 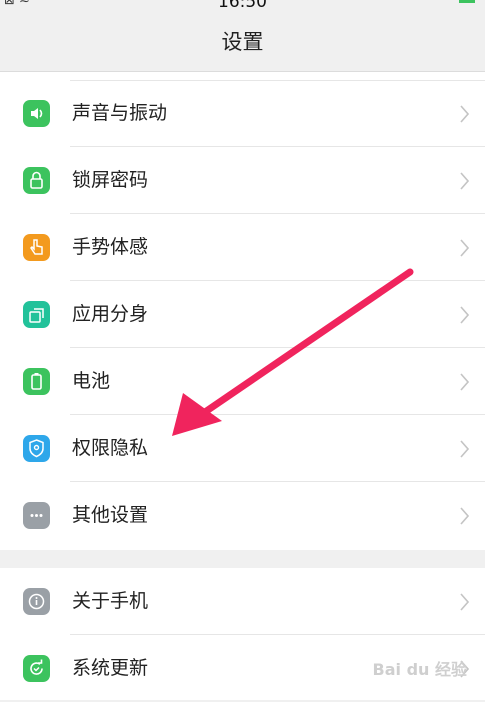 I want to click on settings-item-label: 手势体感, so click(x=110, y=247).